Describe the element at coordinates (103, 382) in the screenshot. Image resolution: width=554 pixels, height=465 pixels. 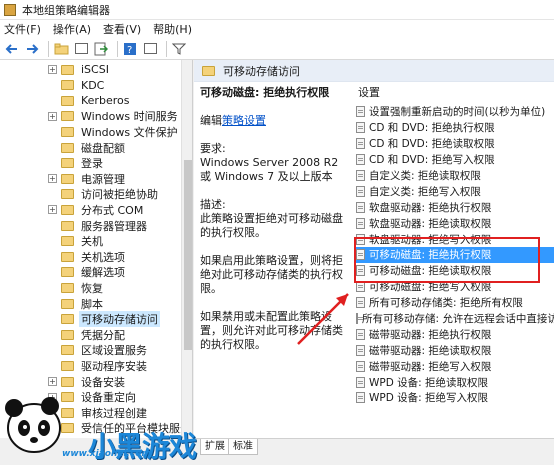
I see `tree-item-label: 设备安装` at that location.